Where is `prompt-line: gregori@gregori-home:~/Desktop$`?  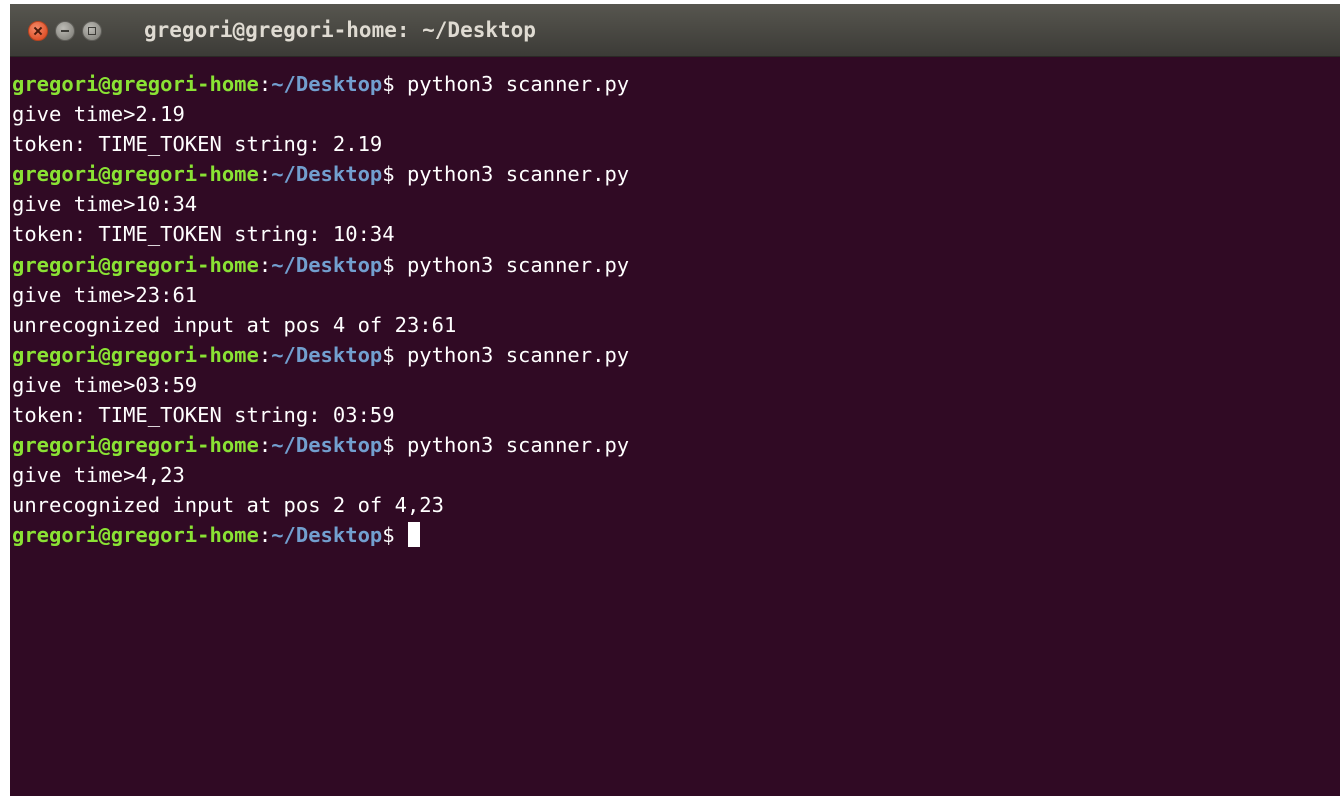 prompt-line: gregori@gregori-home:~/Desktop$ is located at coordinates (672, 535).